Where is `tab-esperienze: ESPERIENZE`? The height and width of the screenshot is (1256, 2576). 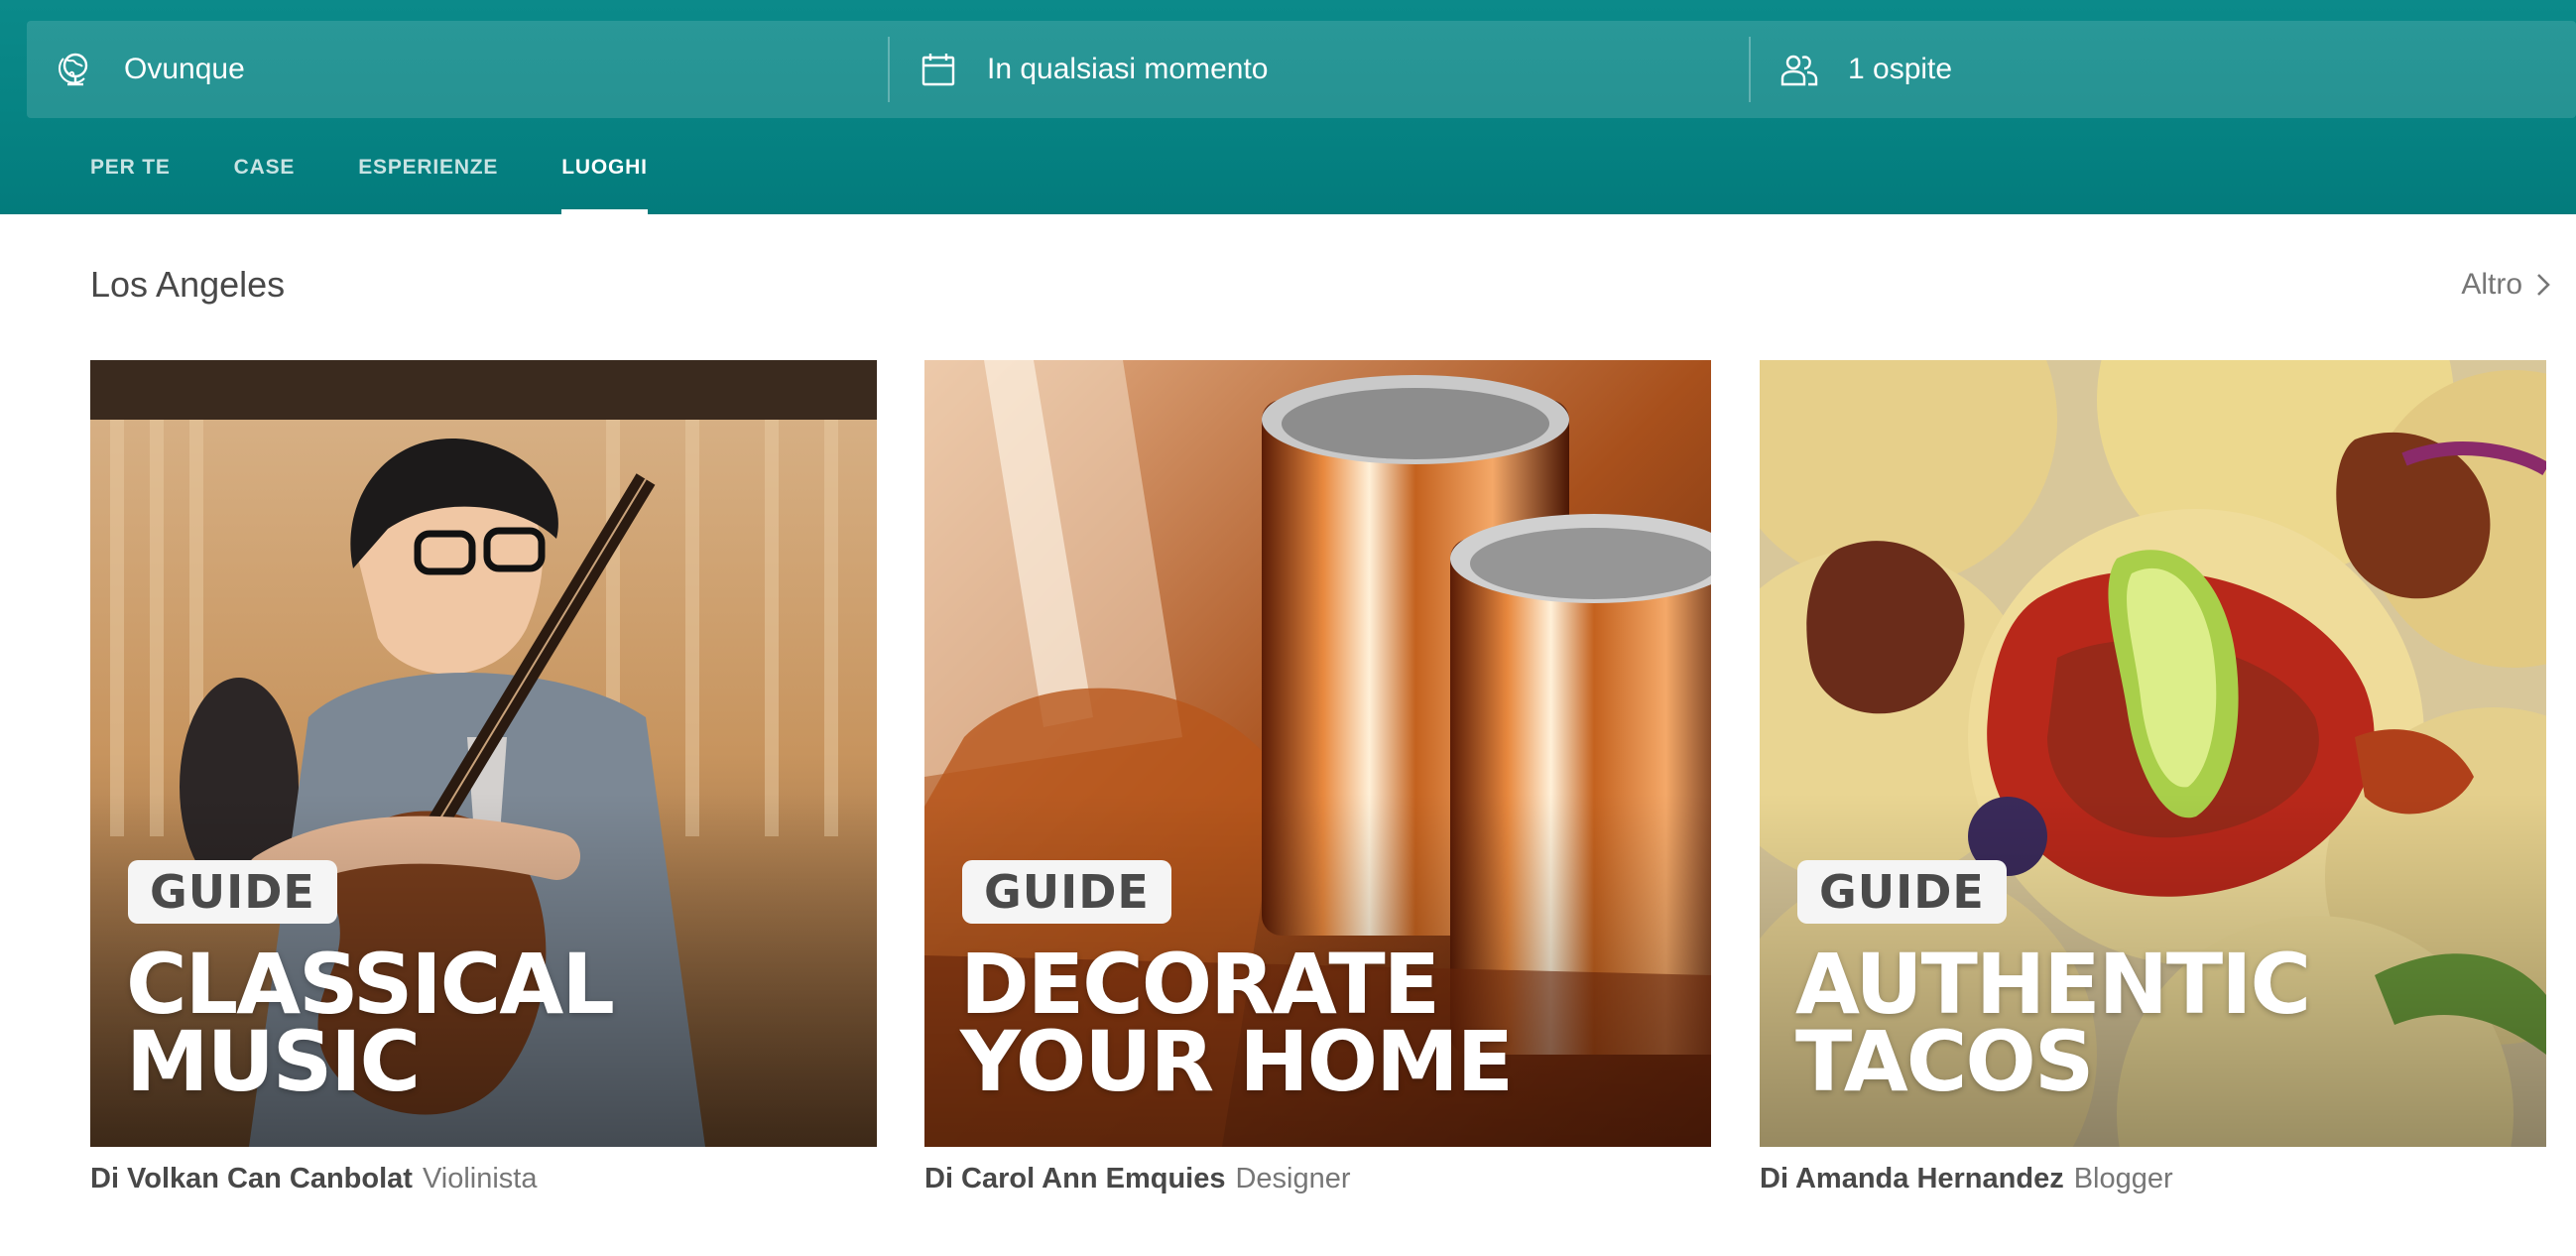
tab-esperienze: ESPERIENZE is located at coordinates (428, 176).